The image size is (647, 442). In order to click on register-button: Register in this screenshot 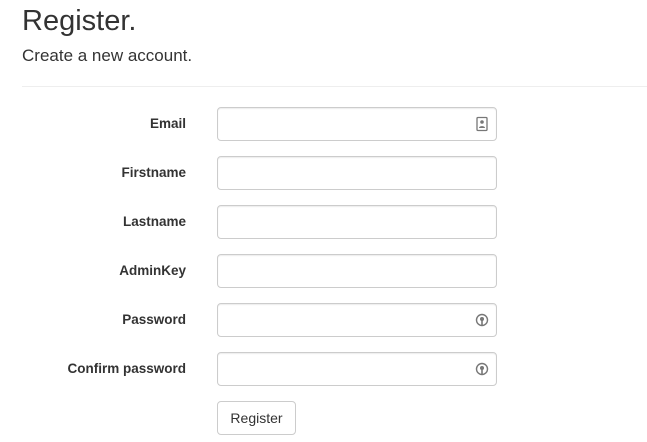, I will do `click(256, 418)`.